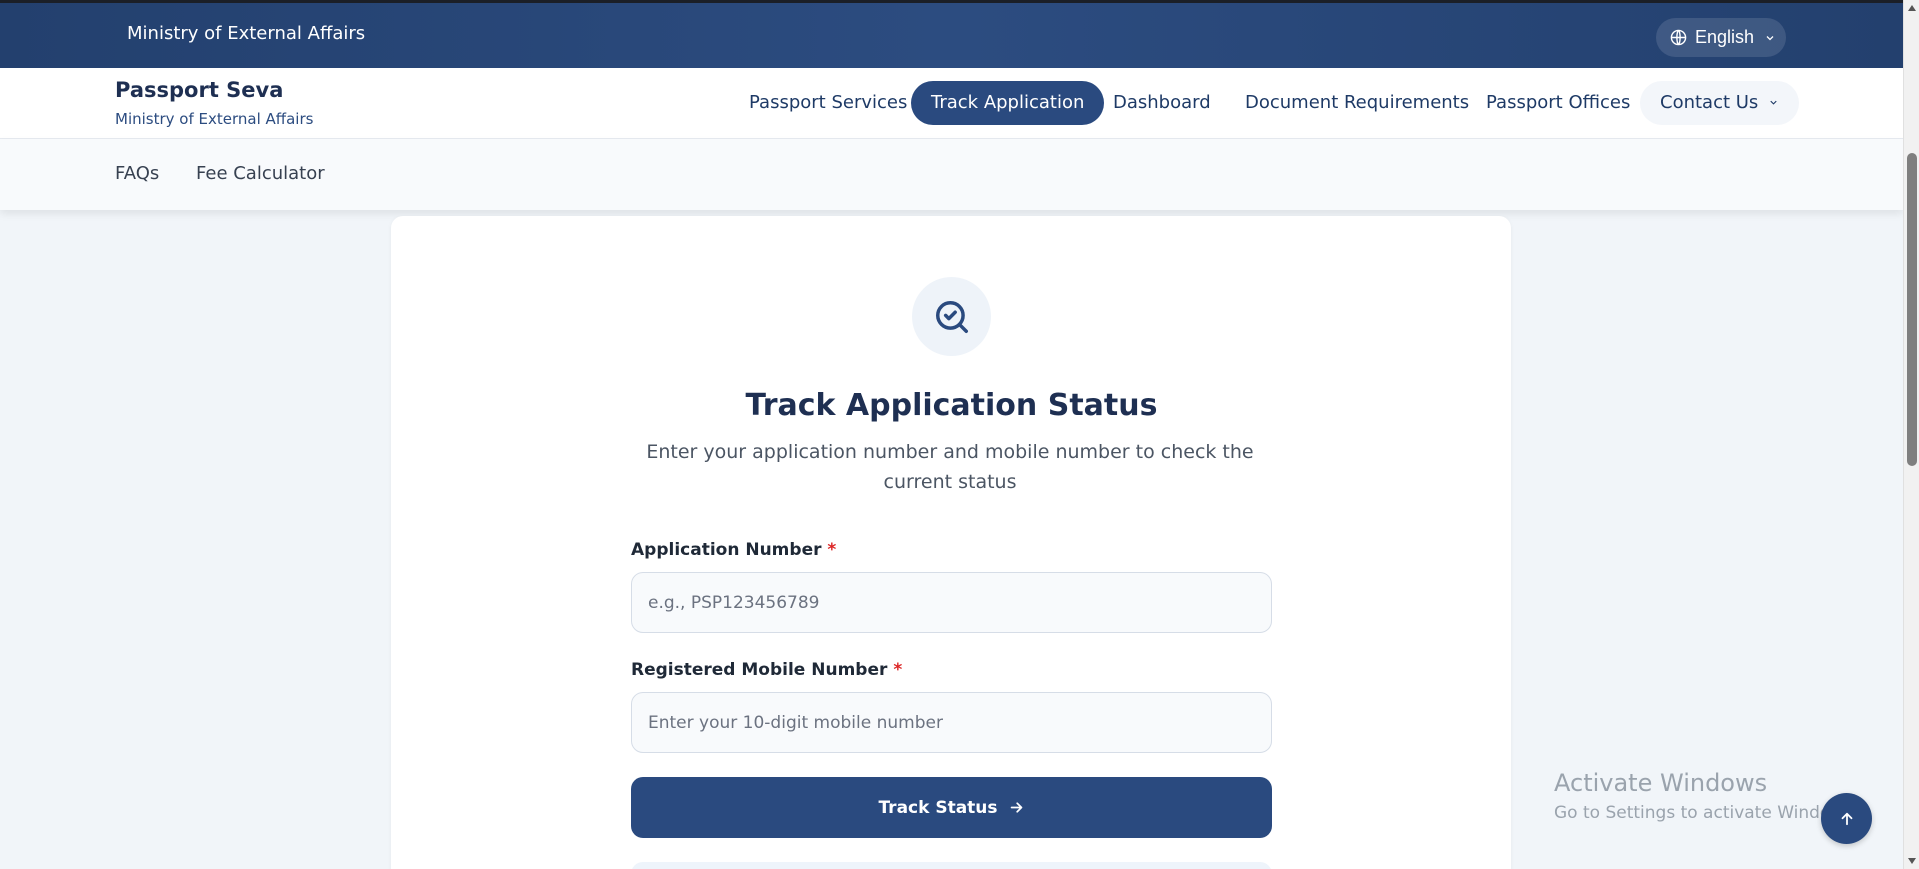  I want to click on mobile-number-input, so click(951, 722).